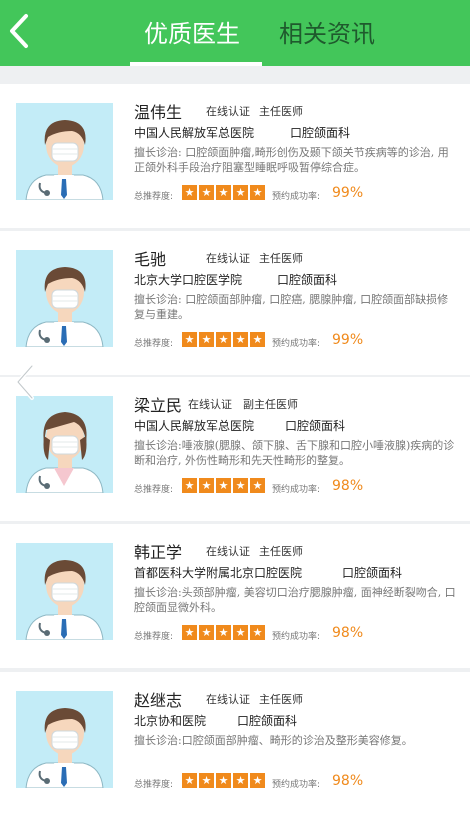 The image size is (470, 816). I want to click on active-tab-indicator, so click(196, 64).